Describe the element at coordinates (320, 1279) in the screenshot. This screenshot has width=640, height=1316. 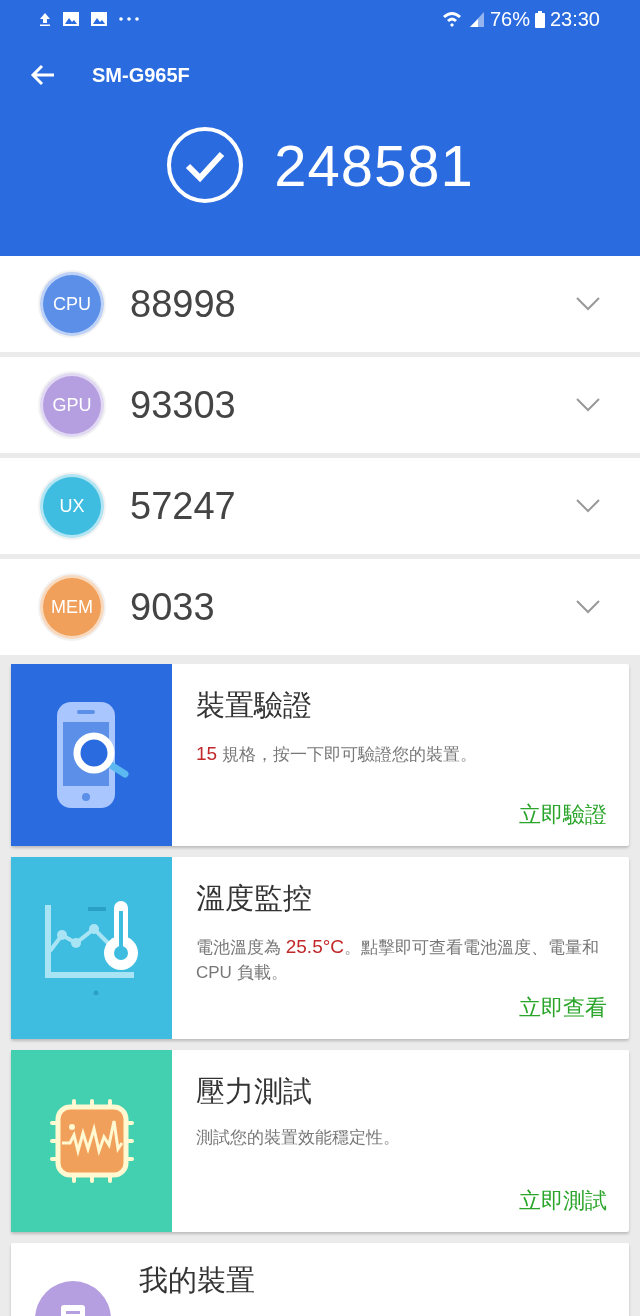
I see `feature-card: 我的裝置` at that location.